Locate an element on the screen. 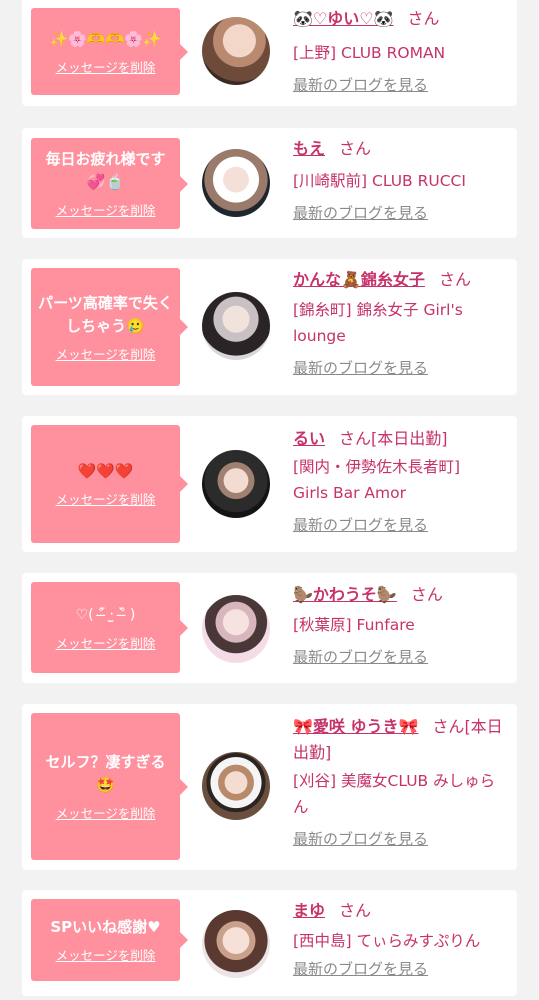  shop-name: [上野] CLUB ROMAN is located at coordinates (369, 53).